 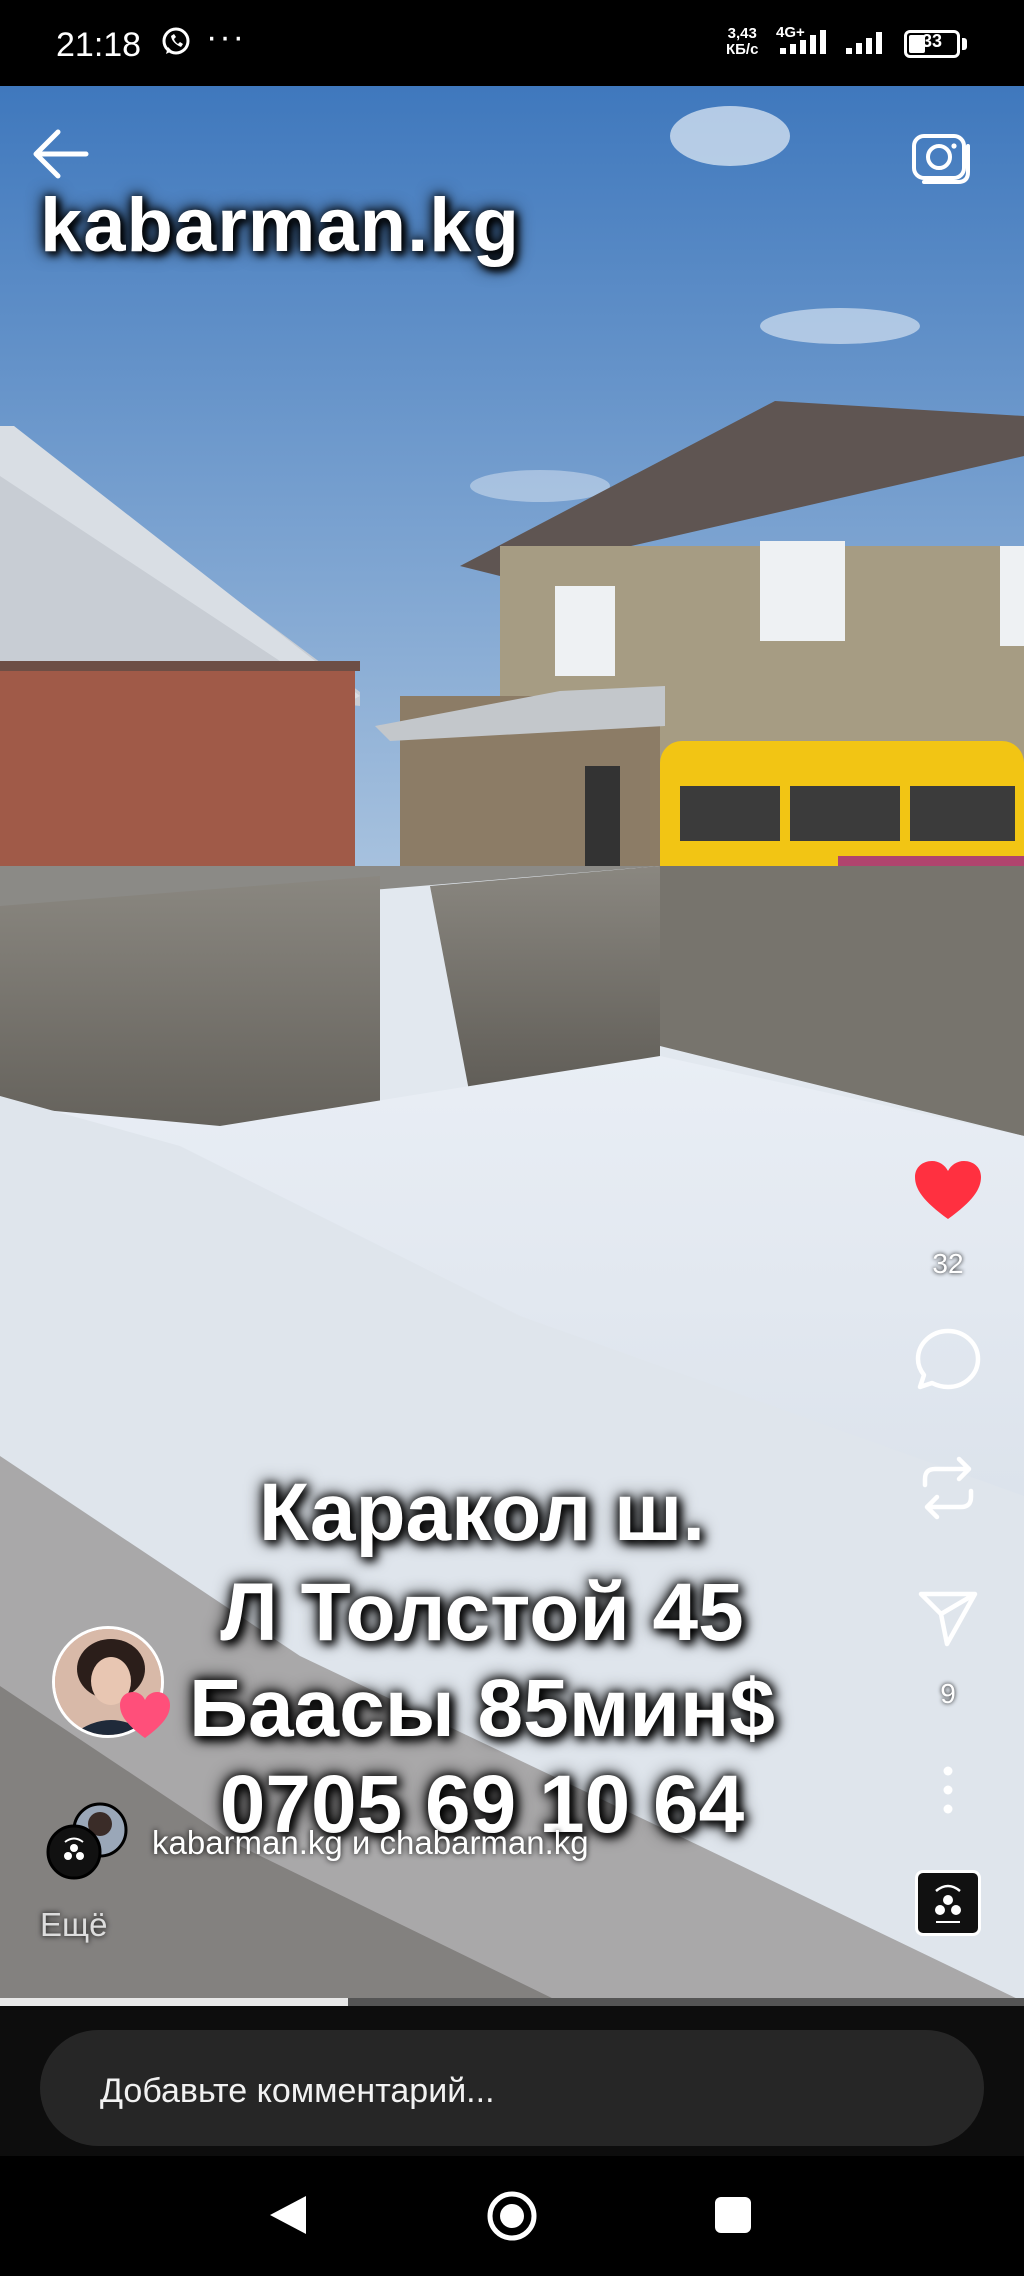 I want to click on audio-track-button, so click(x=948, y=1903).